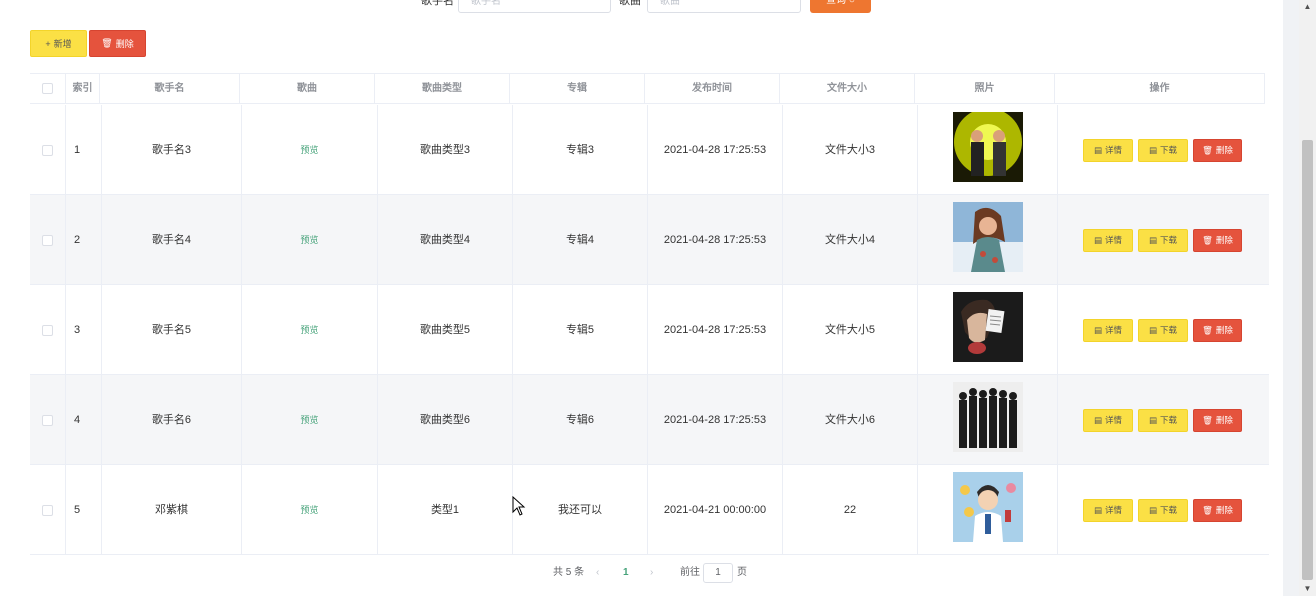 The width and height of the screenshot is (1316, 596). I want to click on header-file-size: 文件大小, so click(847, 89).